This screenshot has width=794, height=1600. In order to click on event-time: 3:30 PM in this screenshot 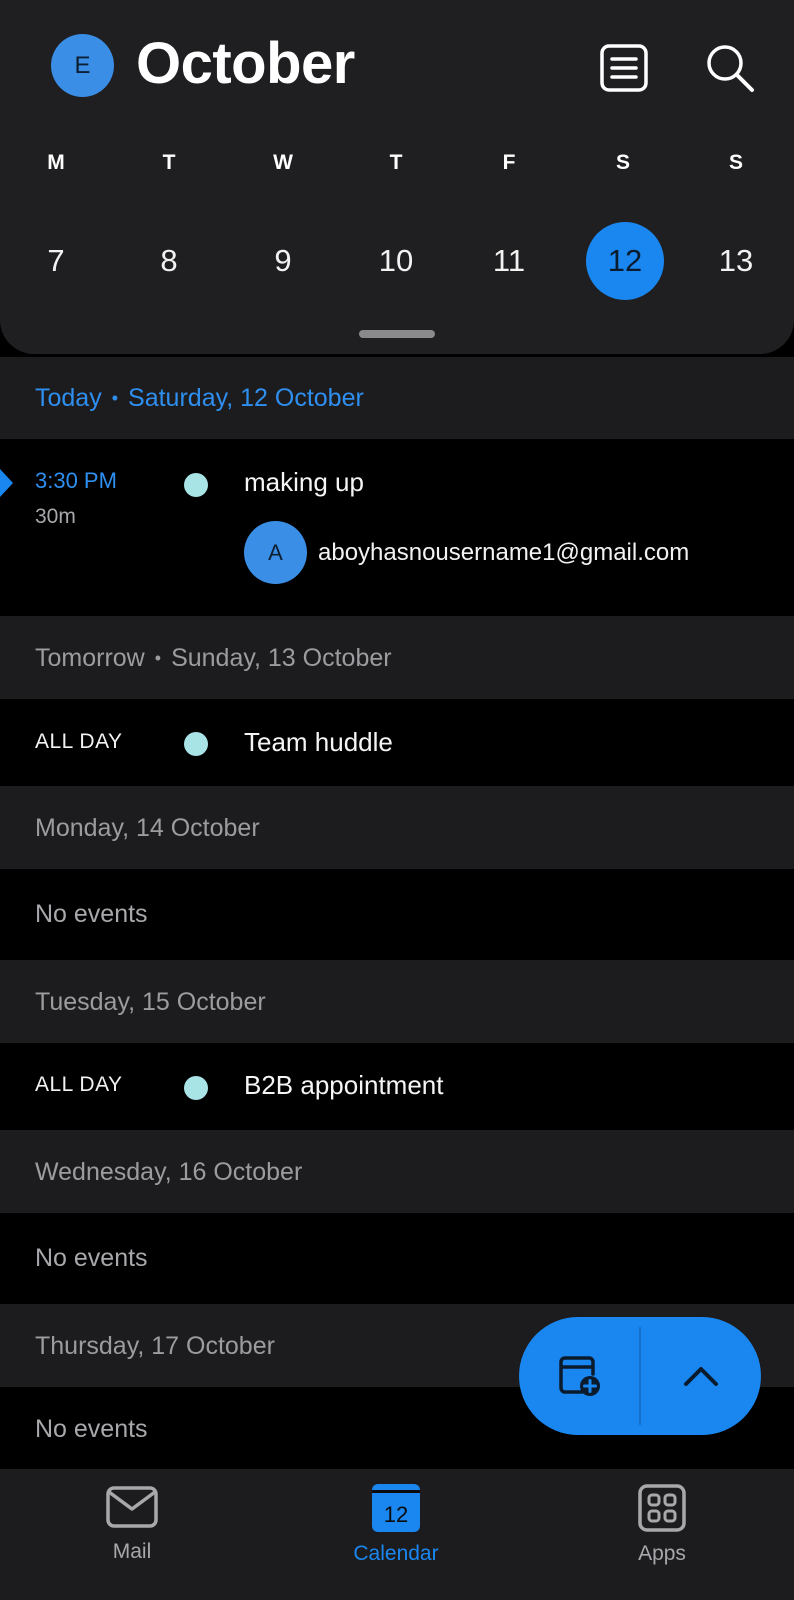, I will do `click(76, 480)`.